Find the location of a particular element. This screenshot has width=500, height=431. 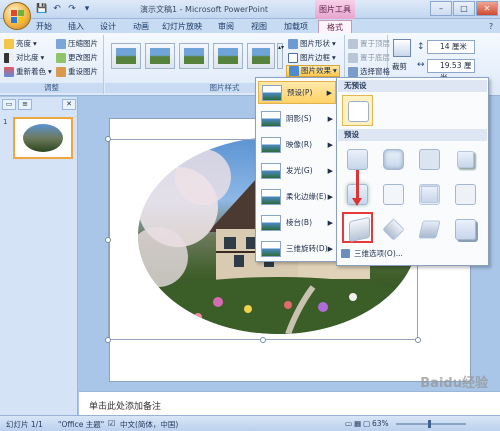

bring-to-front-button: 置于顶层 is located at coordinates (369, 44).